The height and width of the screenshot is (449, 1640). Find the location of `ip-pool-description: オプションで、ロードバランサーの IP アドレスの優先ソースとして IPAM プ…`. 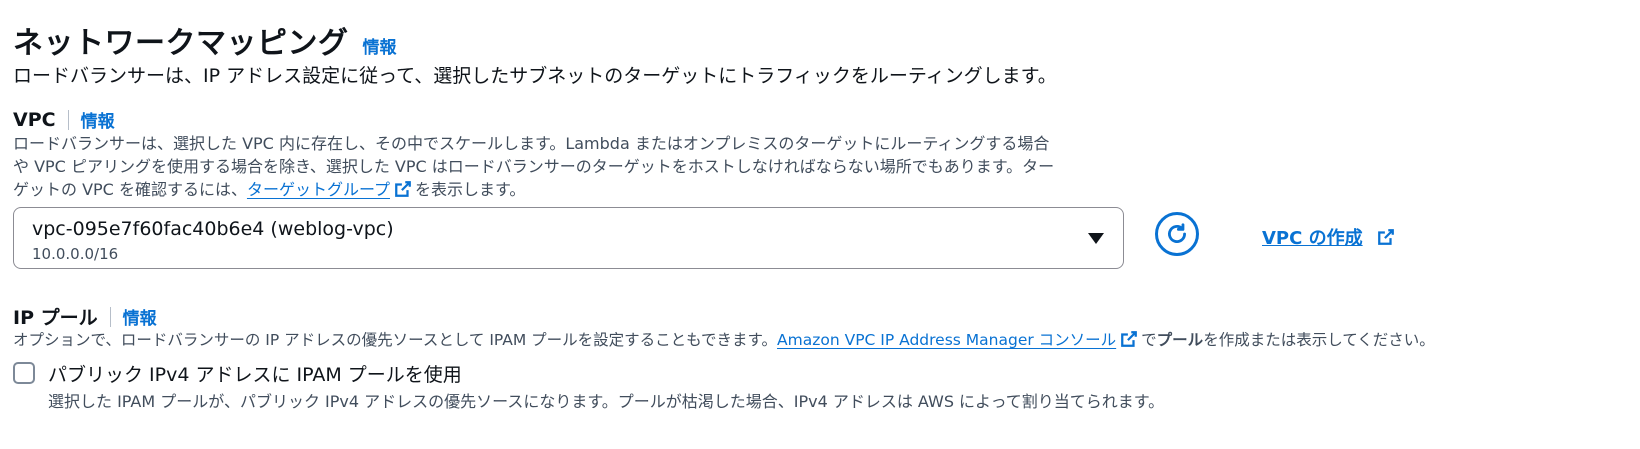

ip-pool-description: オプションで、ロードバランサーの IP アドレスの優先ソースとして IPAM プ… is located at coordinates (724, 340).